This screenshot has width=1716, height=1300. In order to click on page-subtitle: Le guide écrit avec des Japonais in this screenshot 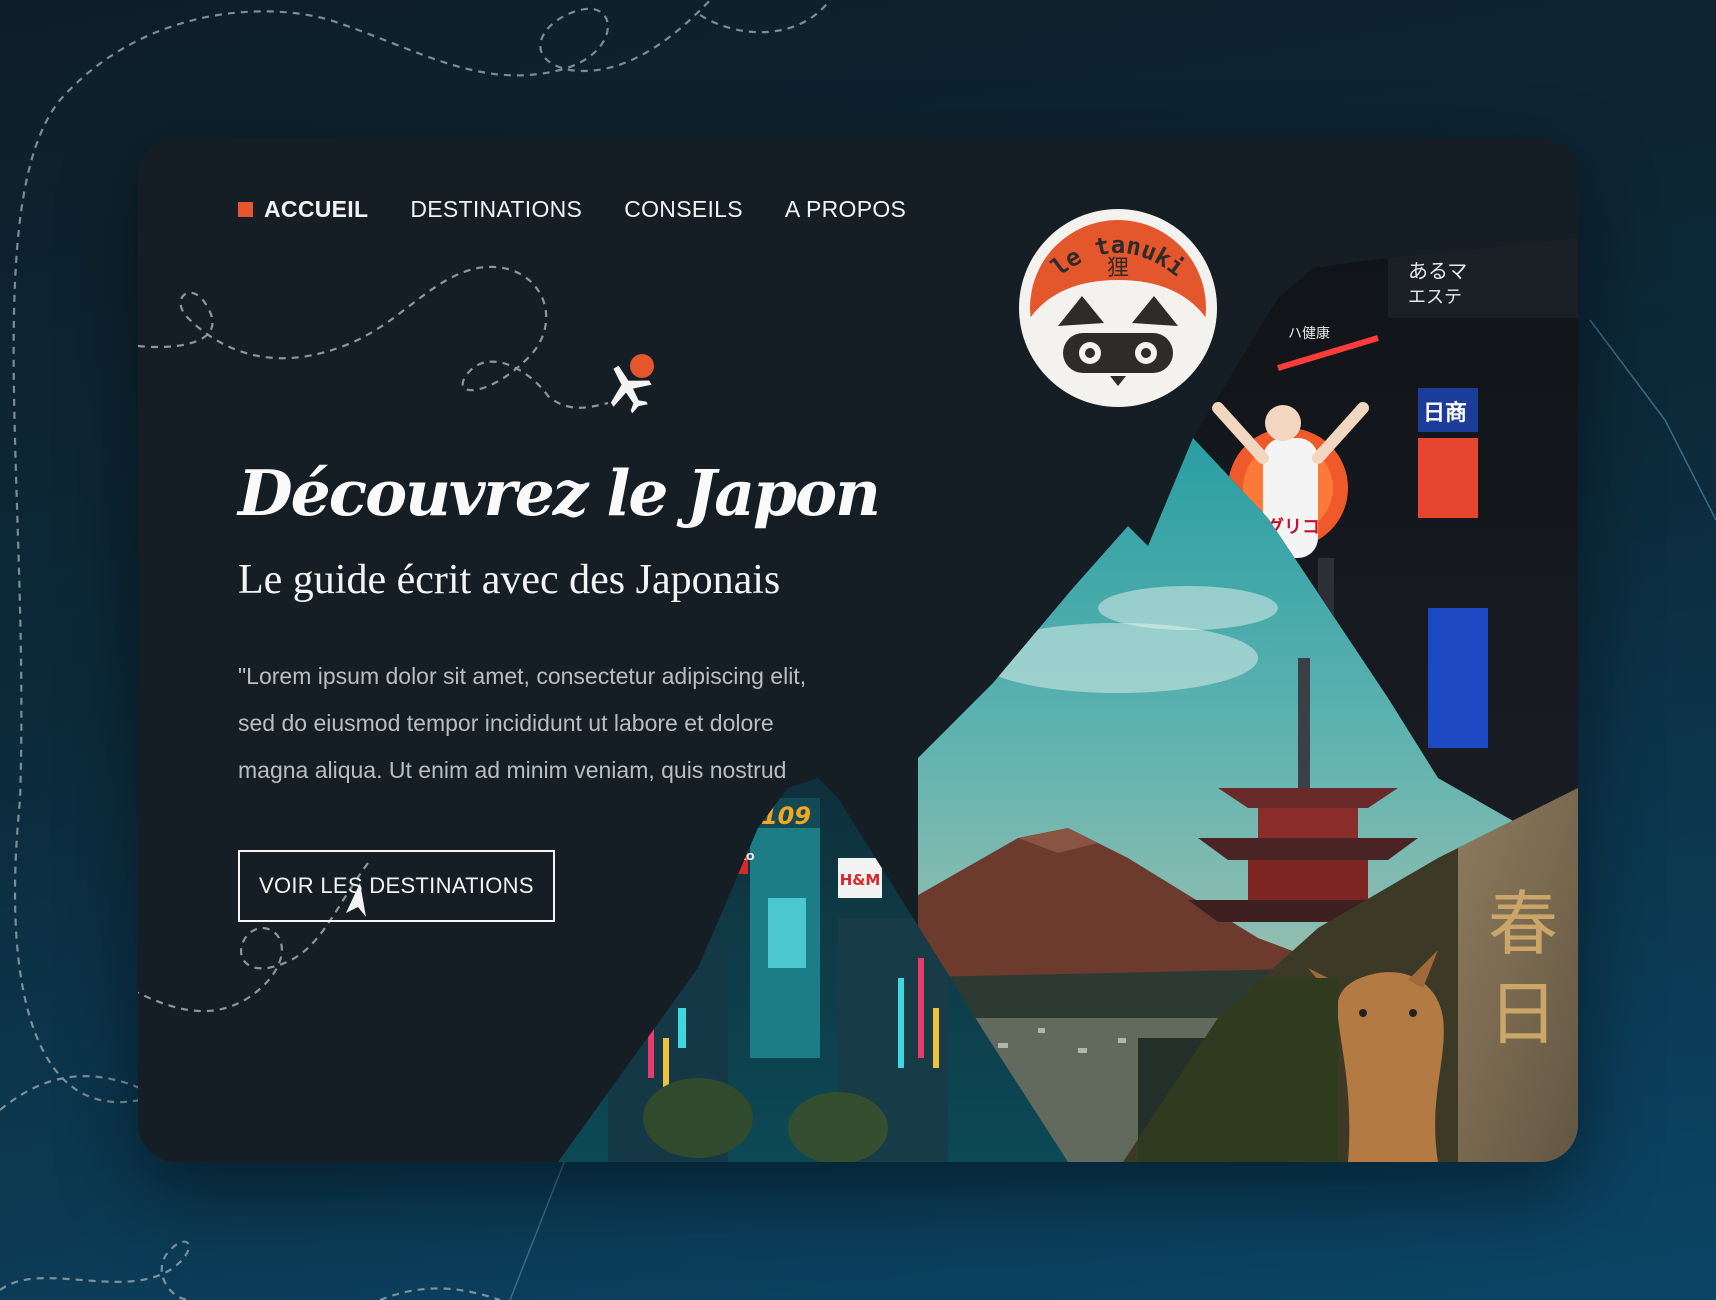, I will do `click(509, 580)`.